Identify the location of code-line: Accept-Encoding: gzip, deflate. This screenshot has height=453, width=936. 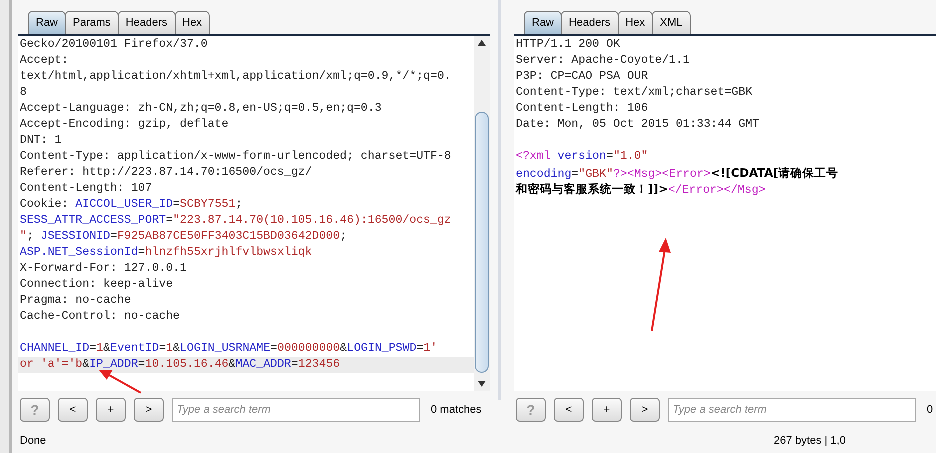
(124, 125).